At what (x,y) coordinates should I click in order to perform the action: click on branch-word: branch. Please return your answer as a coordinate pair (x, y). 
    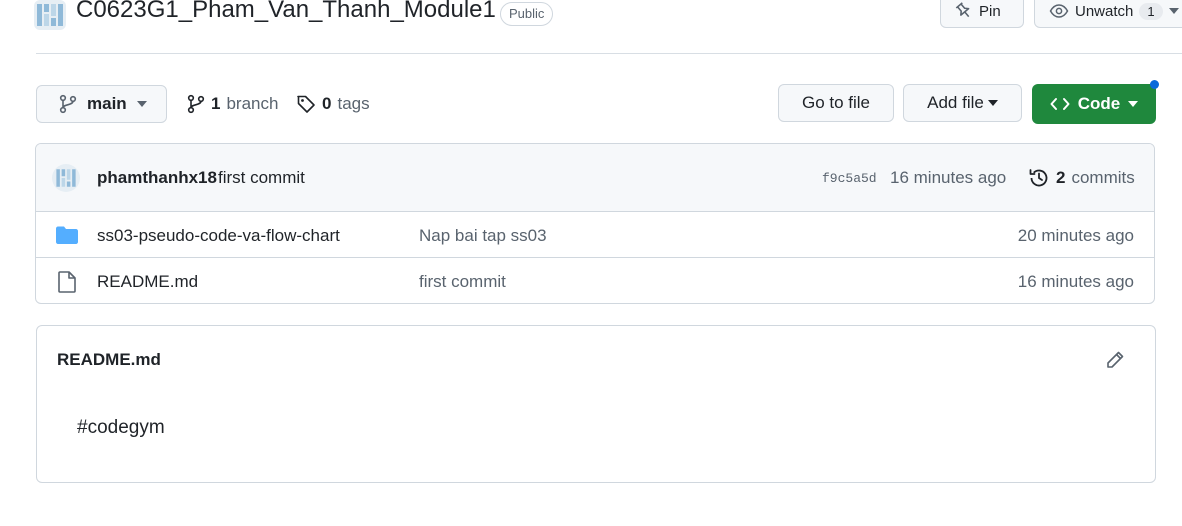
    Looking at the image, I should click on (252, 103).